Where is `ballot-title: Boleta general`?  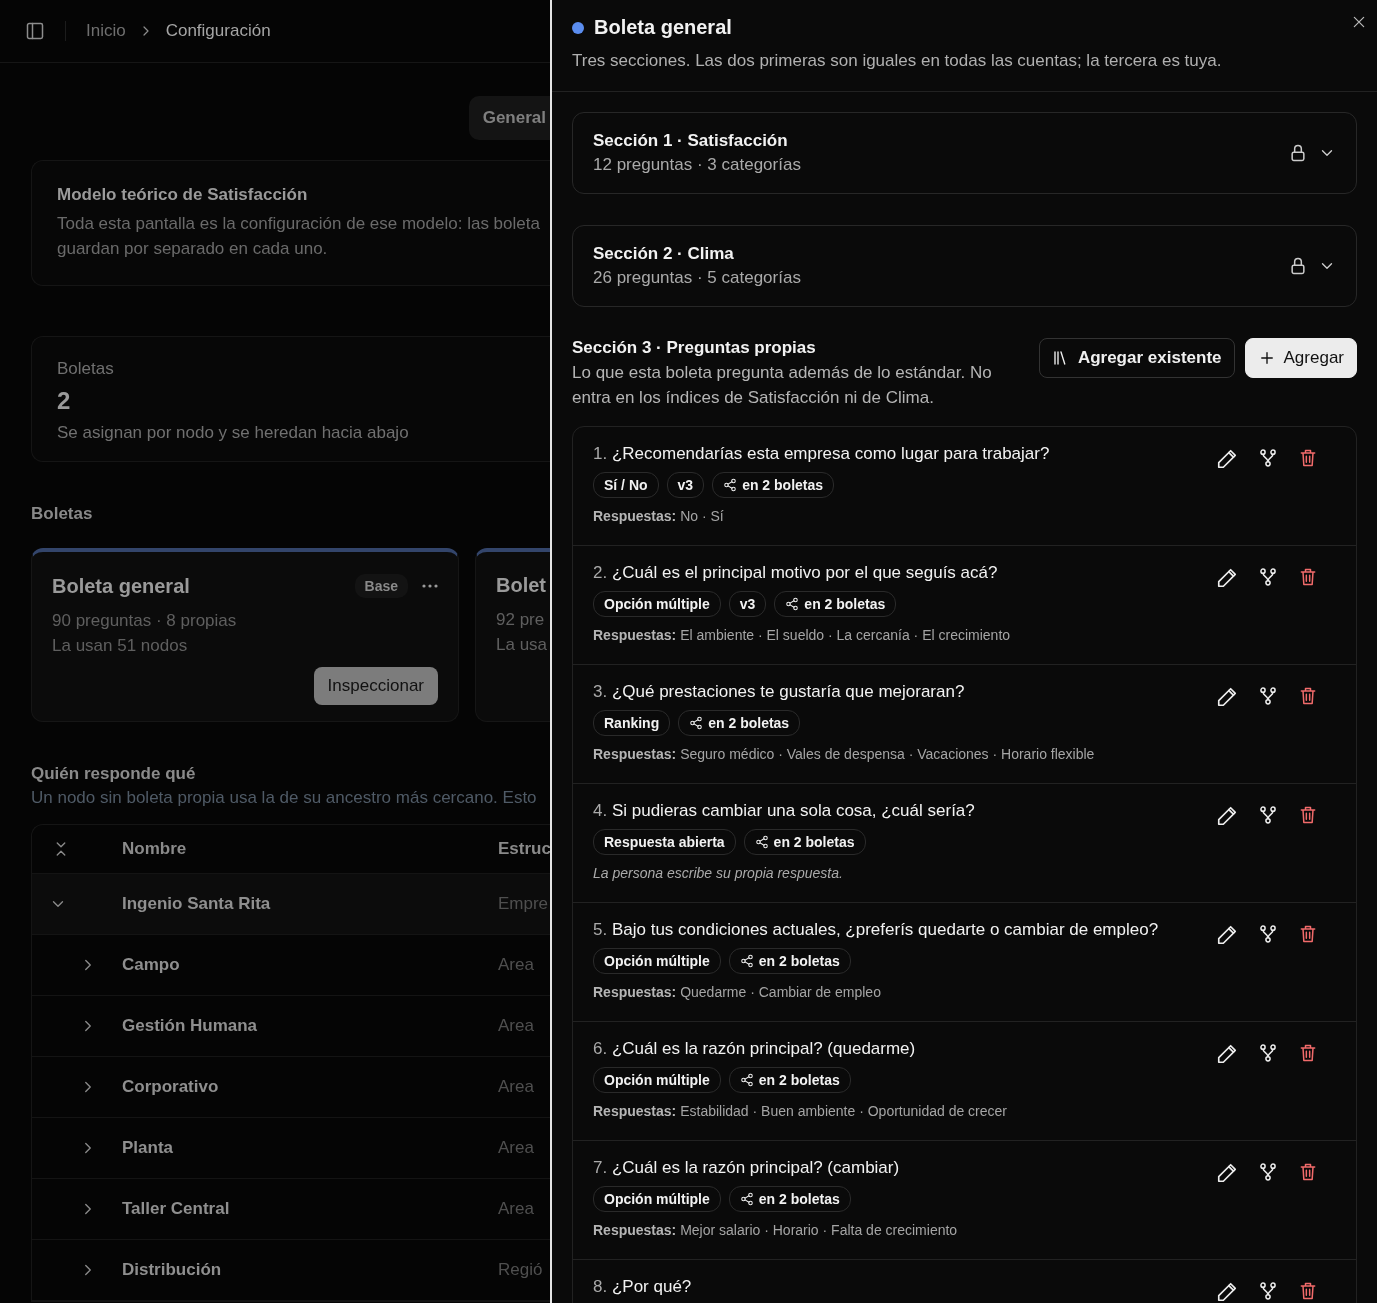
ballot-title: Boleta general is located at coordinates (121, 586).